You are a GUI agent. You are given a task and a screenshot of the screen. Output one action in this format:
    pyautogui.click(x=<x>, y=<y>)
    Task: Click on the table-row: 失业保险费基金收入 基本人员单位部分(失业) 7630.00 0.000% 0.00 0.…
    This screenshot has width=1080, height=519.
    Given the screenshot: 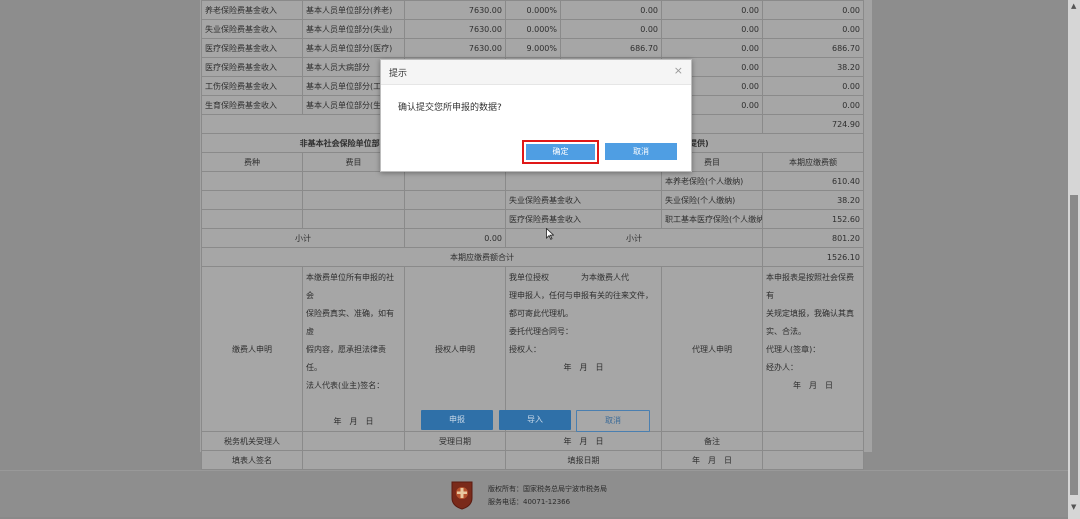 What is the action you would take?
    pyautogui.click(x=532, y=29)
    